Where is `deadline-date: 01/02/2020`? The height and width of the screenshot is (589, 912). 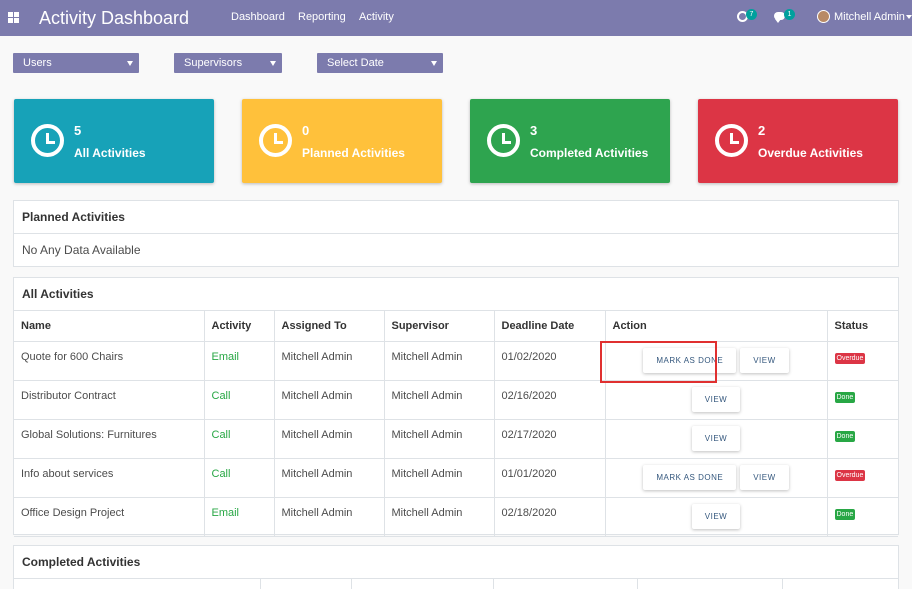 deadline-date: 01/02/2020 is located at coordinates (550, 361).